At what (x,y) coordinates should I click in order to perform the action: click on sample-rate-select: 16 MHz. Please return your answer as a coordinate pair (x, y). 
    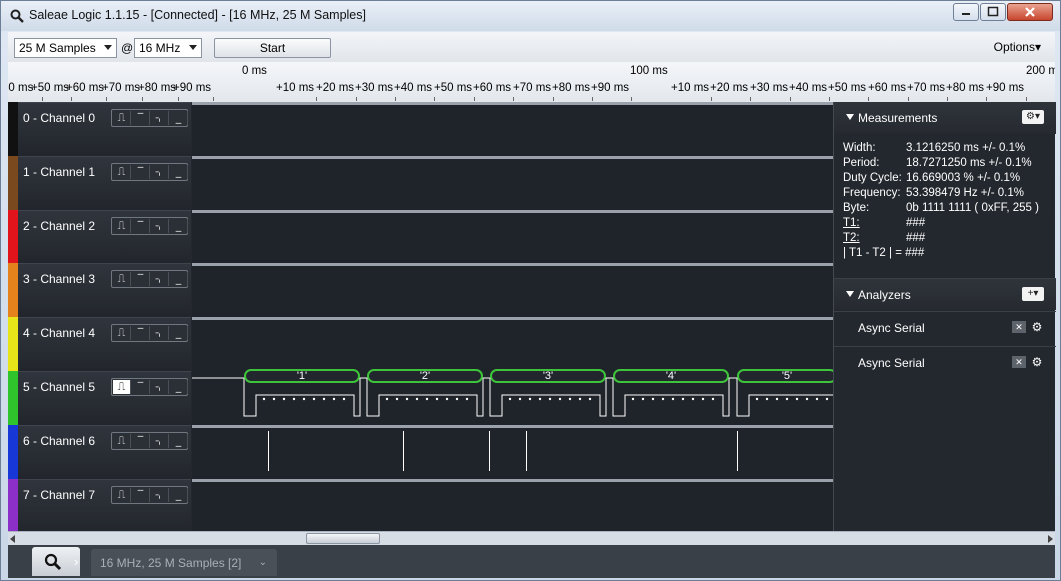
    Looking at the image, I should click on (168, 48).